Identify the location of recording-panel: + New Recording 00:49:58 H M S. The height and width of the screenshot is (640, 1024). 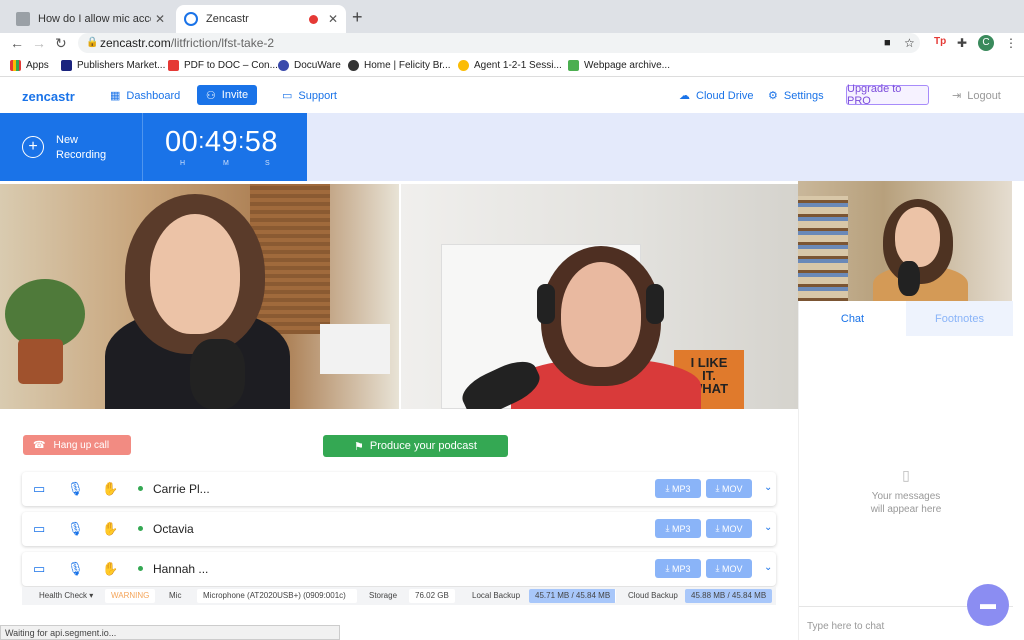
(153, 147).